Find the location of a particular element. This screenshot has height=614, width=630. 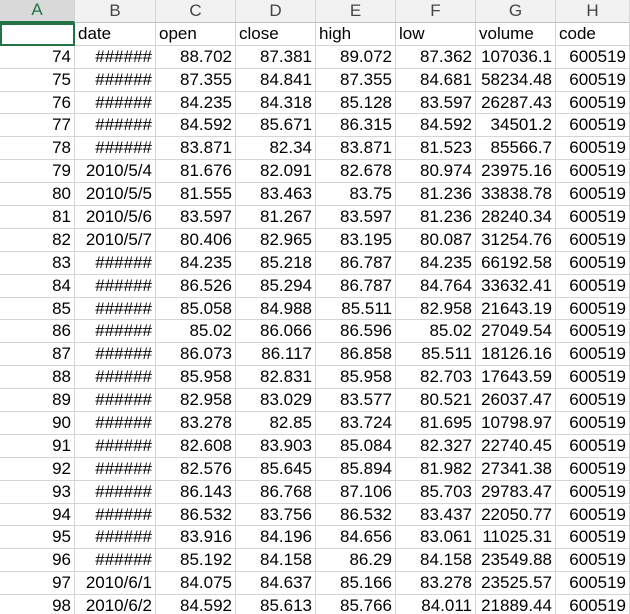

table-cell: 80.521 is located at coordinates (436, 401).